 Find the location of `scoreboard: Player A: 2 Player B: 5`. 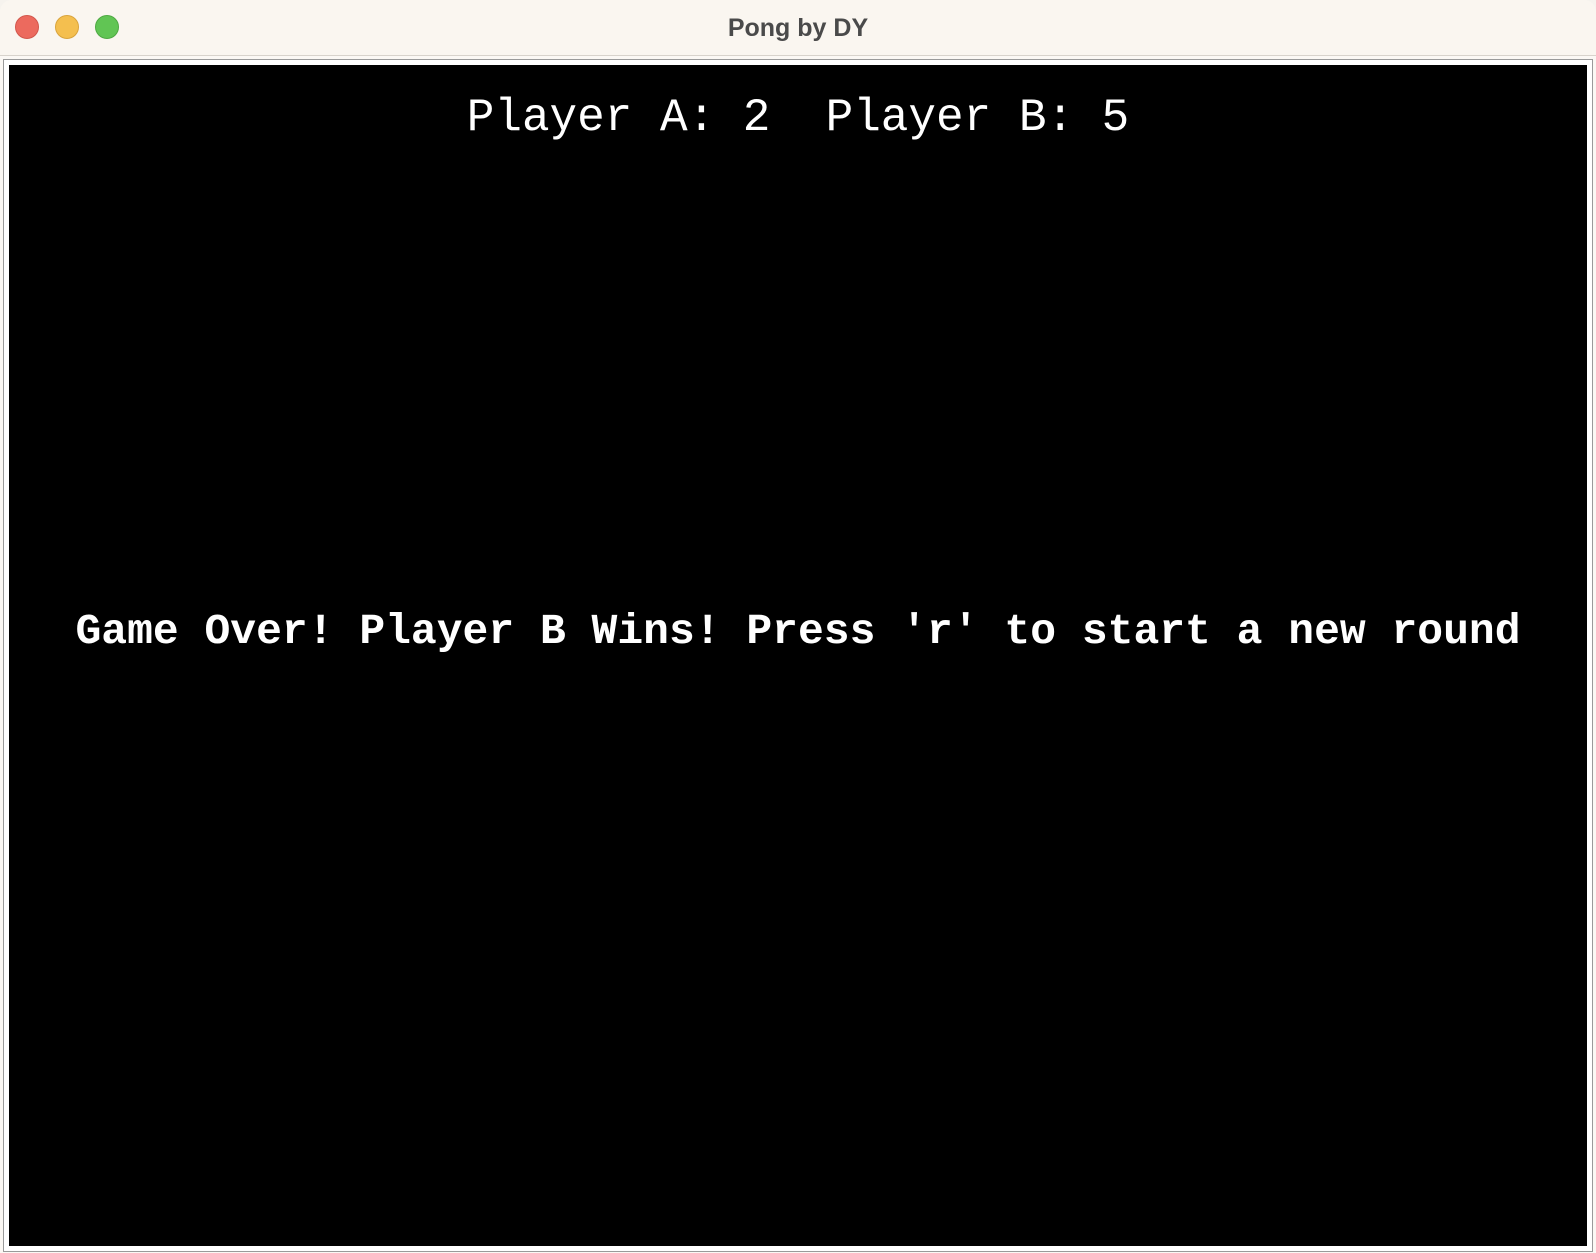

scoreboard: Player A: 2 Player B: 5 is located at coordinates (798, 118).